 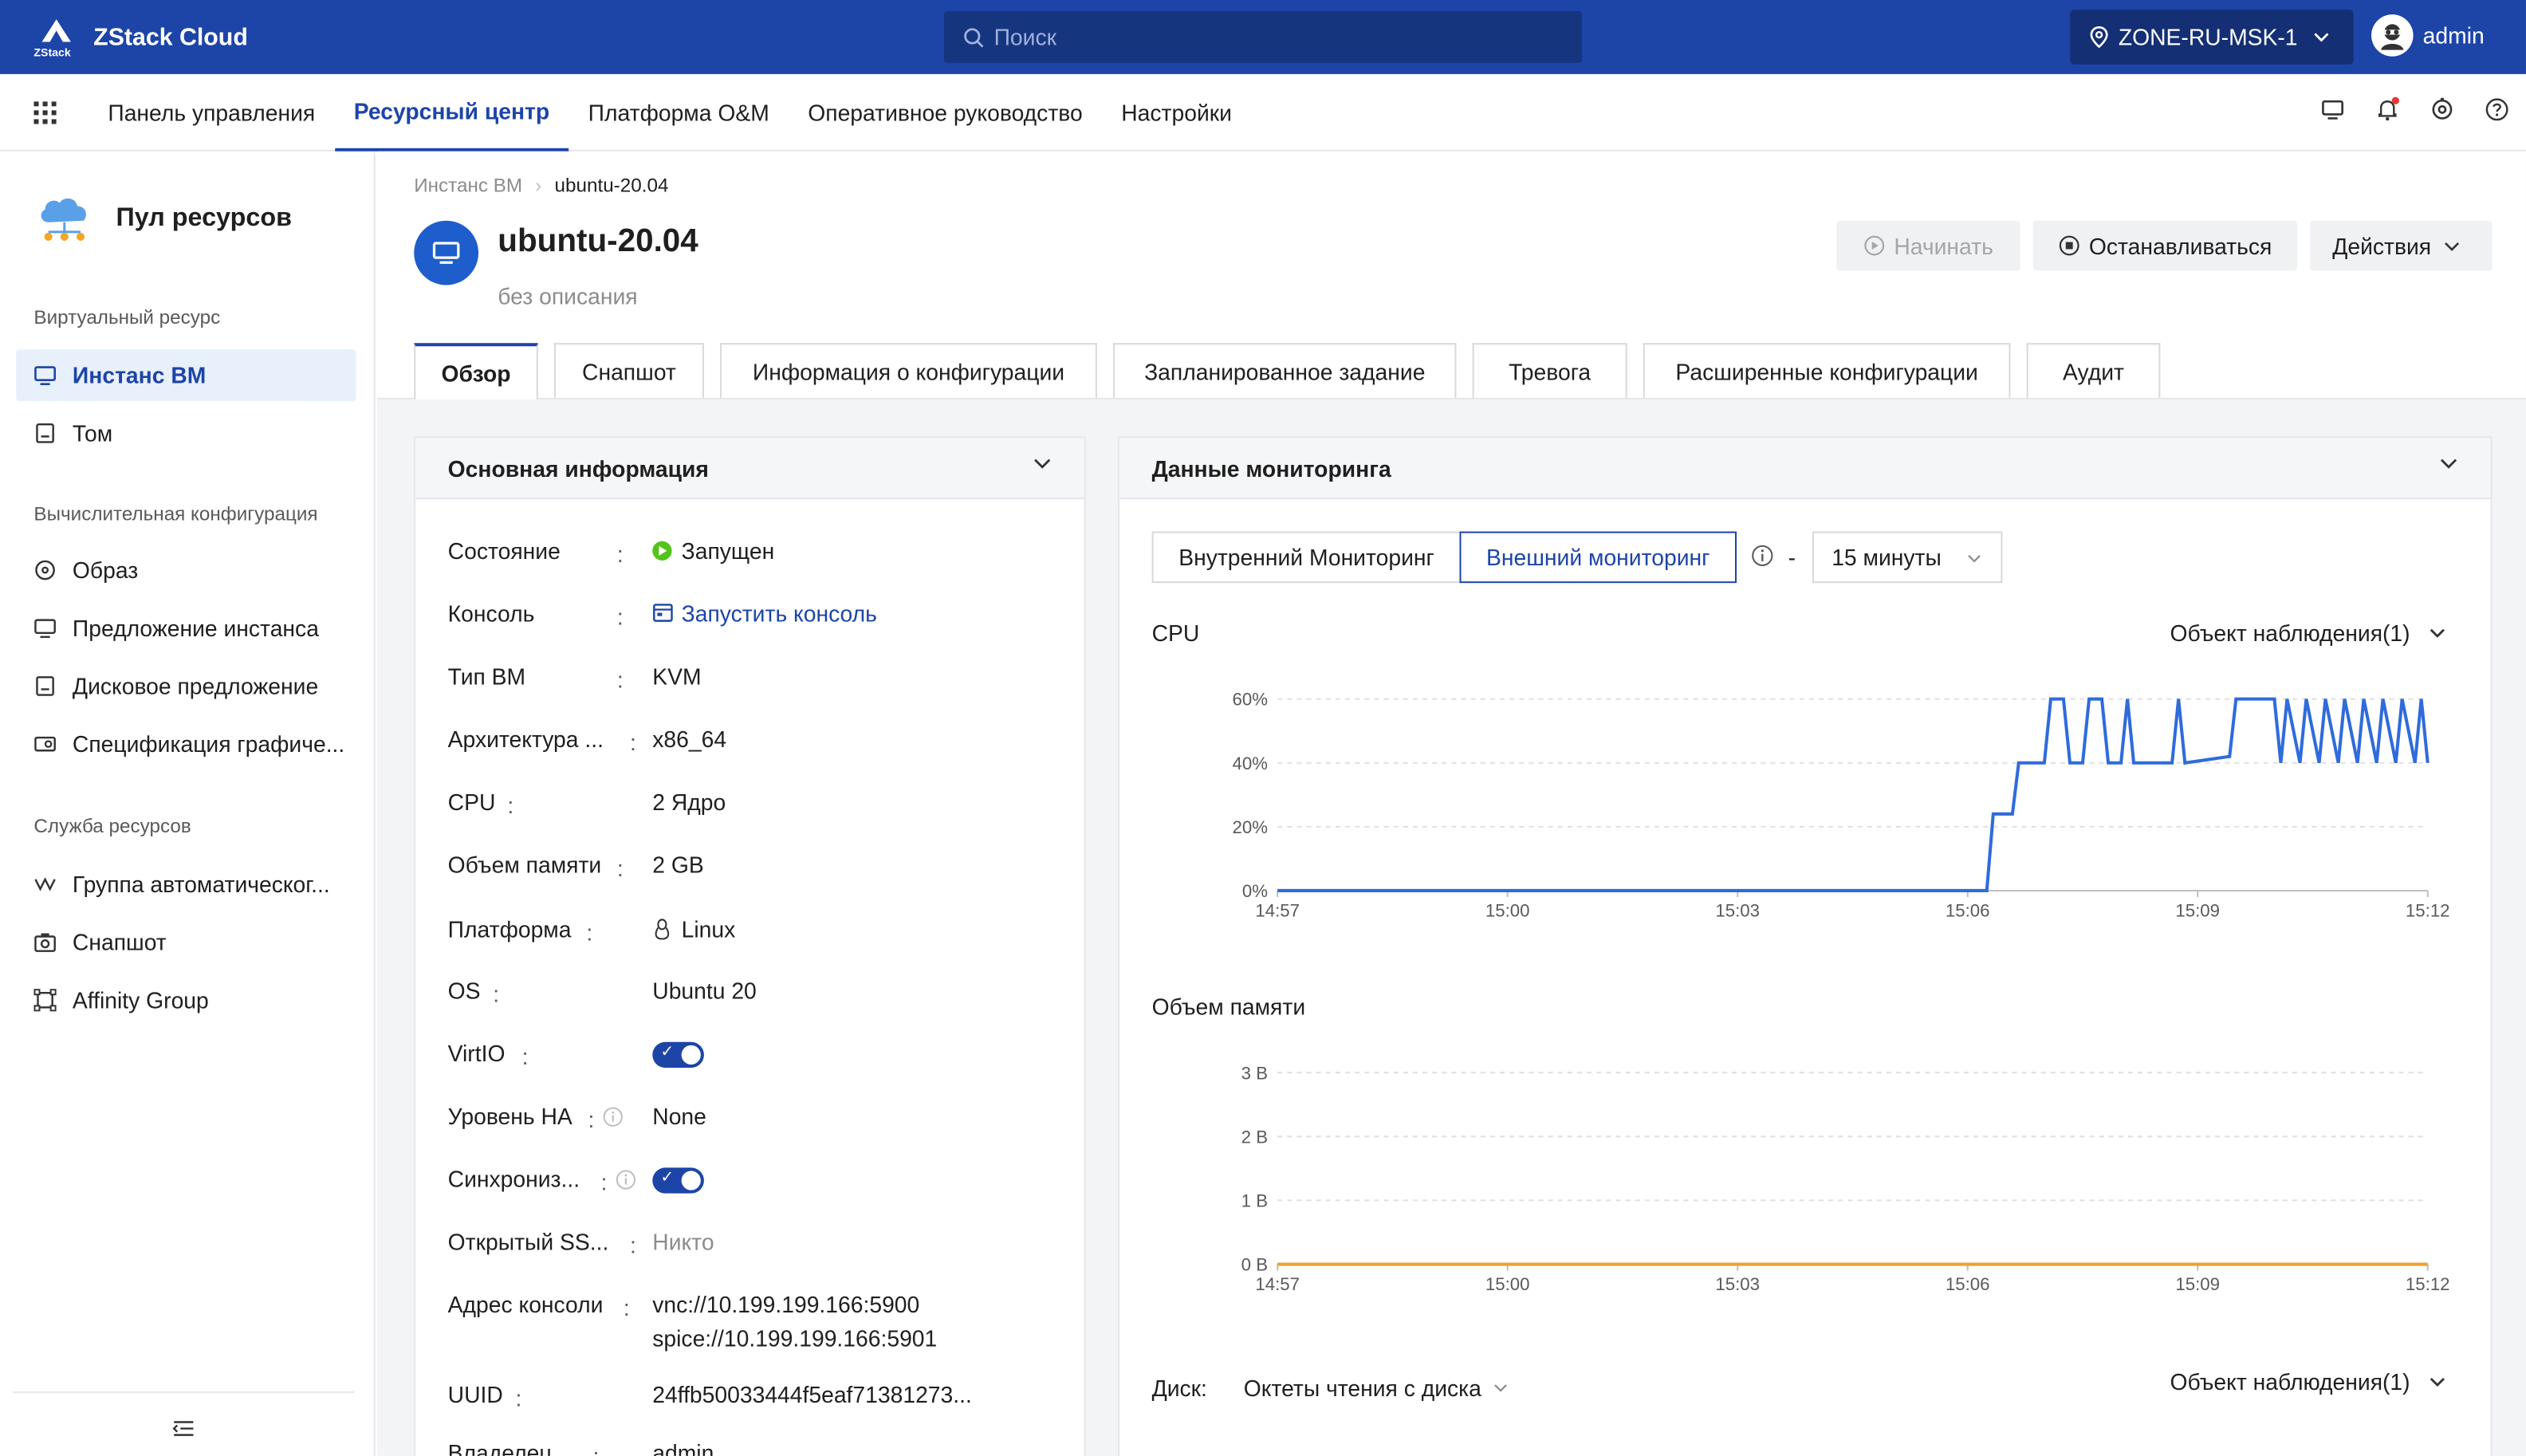 What do you see at coordinates (2212, 37) in the screenshot?
I see `zone-selector: ZONE-RU-MSK-1` at bounding box center [2212, 37].